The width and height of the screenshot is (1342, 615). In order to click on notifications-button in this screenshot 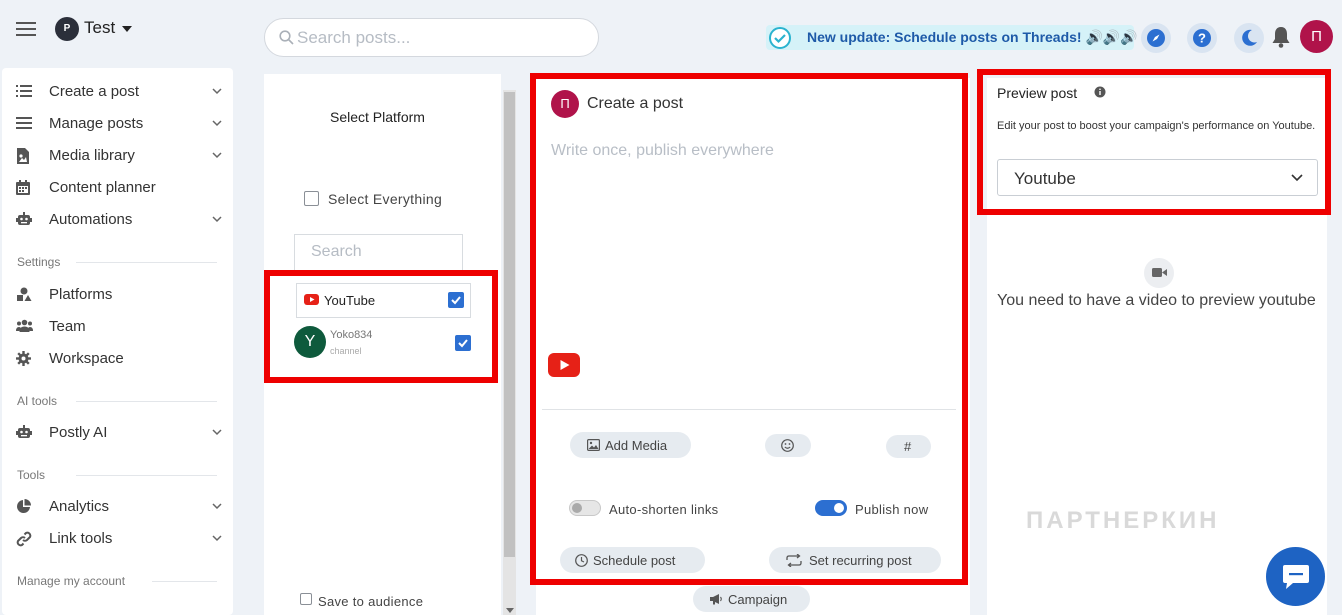, I will do `click(1281, 37)`.